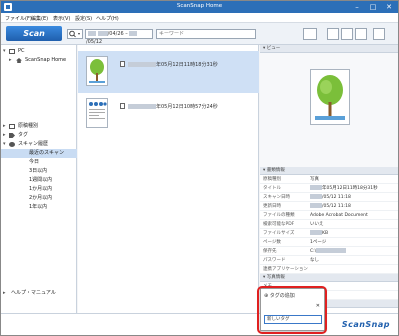  Describe the element at coordinates (39, 153) in the screenshot. I see `sidebar-item-recent-scans: 最近のスキャン` at that location.